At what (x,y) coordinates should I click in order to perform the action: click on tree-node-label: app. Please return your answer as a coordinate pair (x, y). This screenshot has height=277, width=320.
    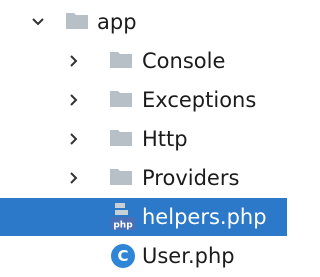
    Looking at the image, I should click on (117, 22).